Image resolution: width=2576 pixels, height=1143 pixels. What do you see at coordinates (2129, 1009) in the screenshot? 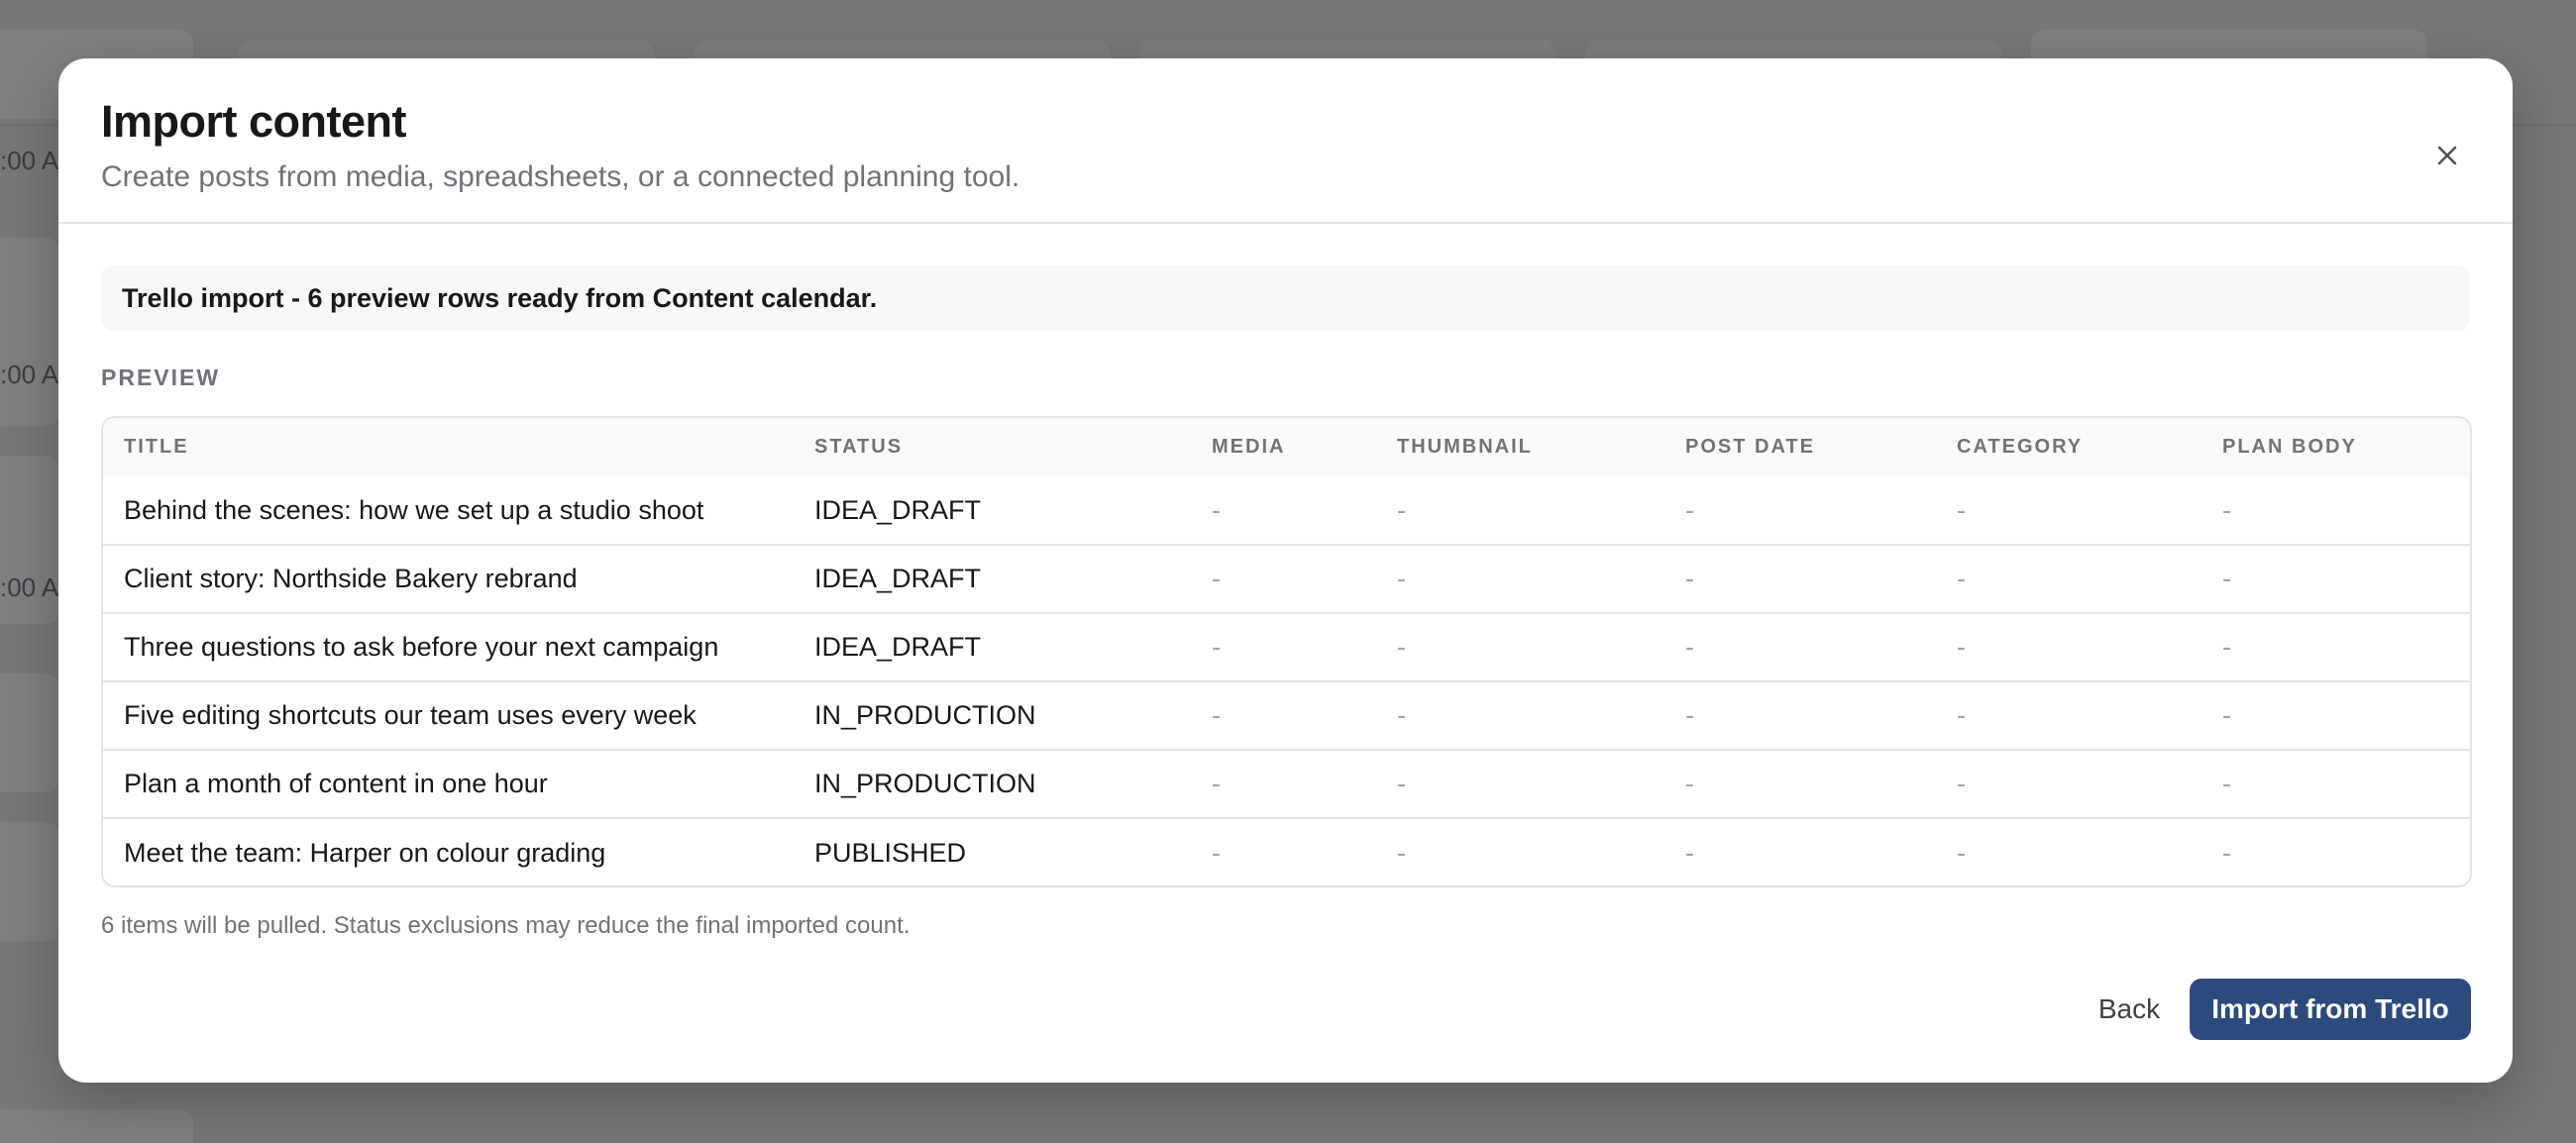
I see `back-button: Back` at bounding box center [2129, 1009].